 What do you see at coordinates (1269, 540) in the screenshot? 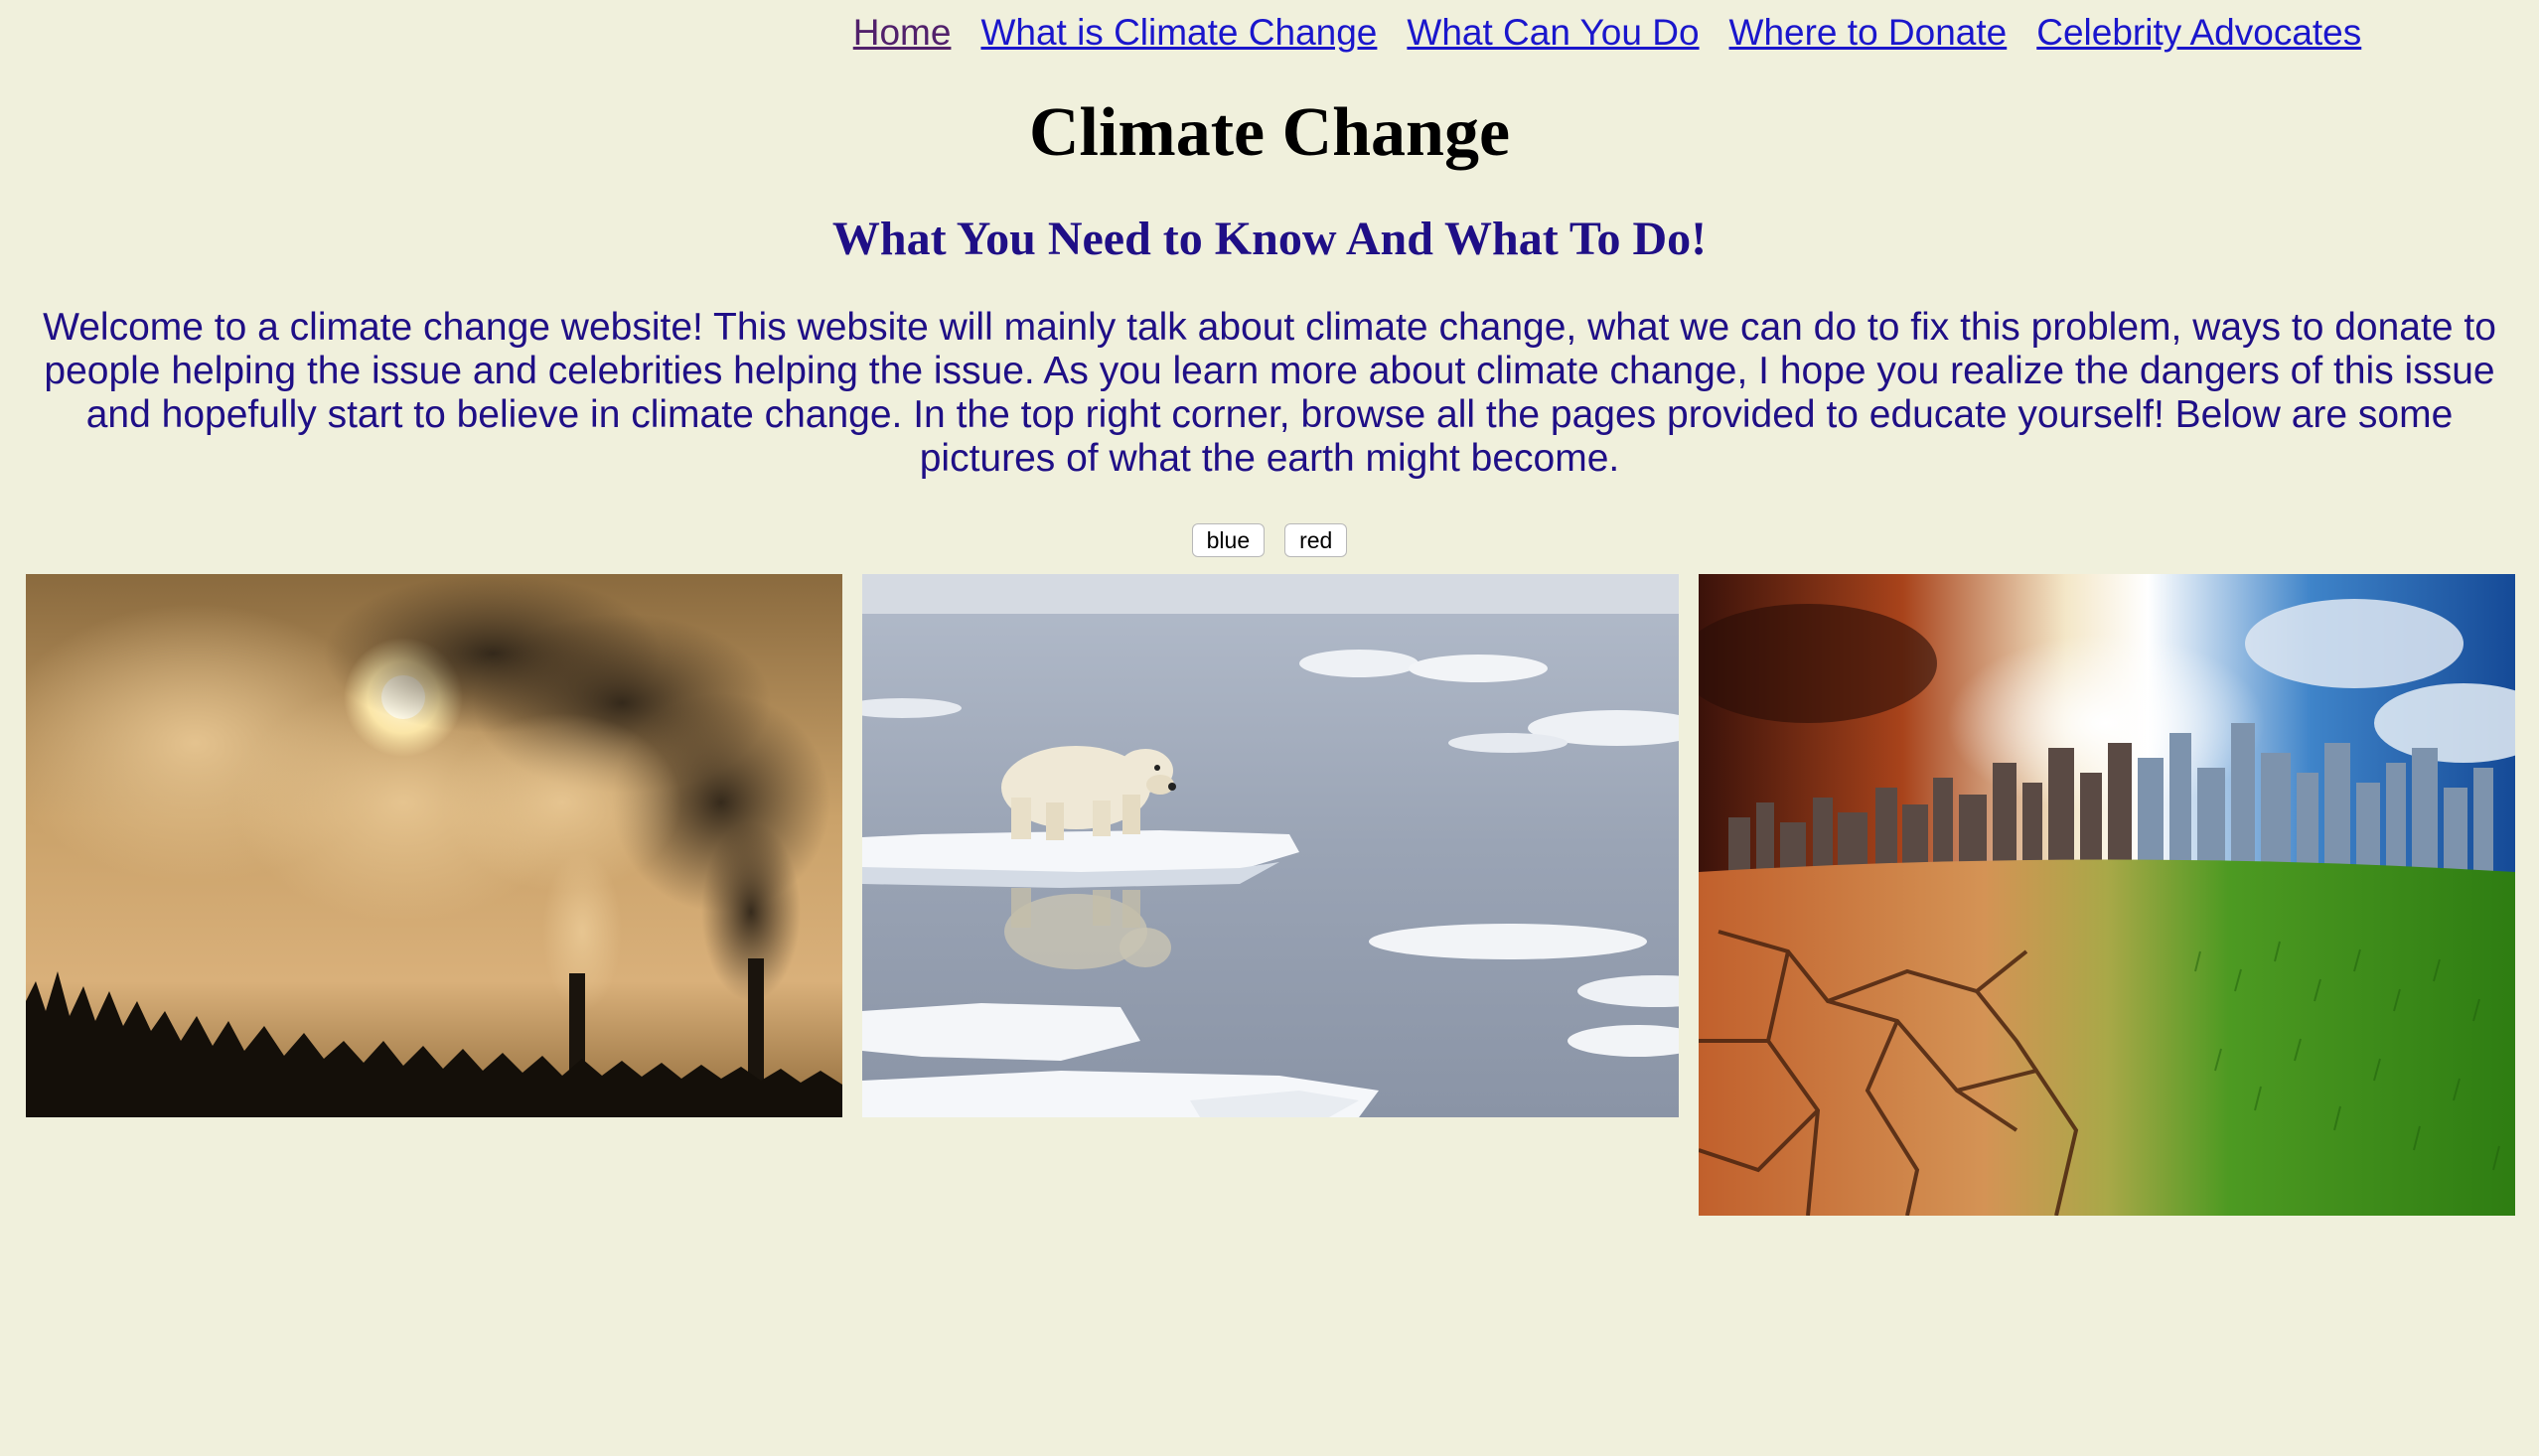
I see `color-button-group: blue red` at bounding box center [1269, 540].